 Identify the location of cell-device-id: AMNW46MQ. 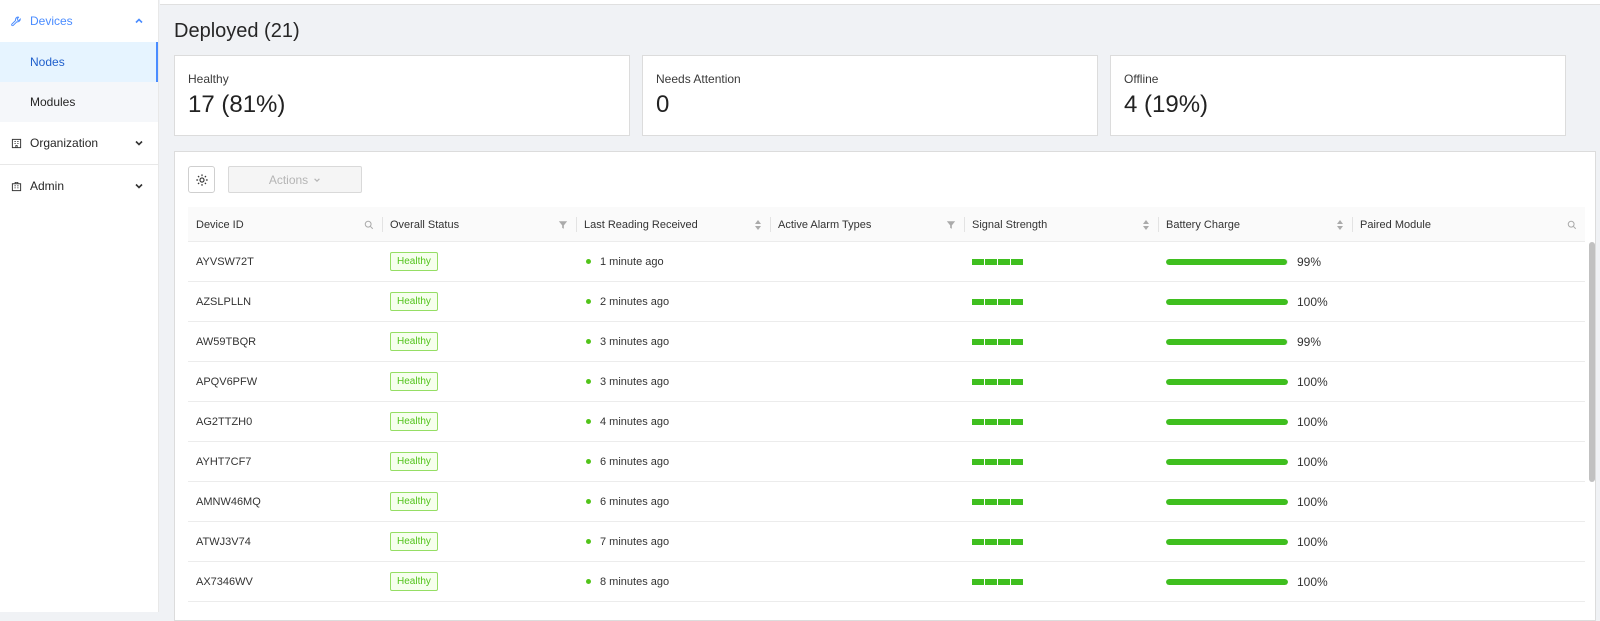
(285, 501).